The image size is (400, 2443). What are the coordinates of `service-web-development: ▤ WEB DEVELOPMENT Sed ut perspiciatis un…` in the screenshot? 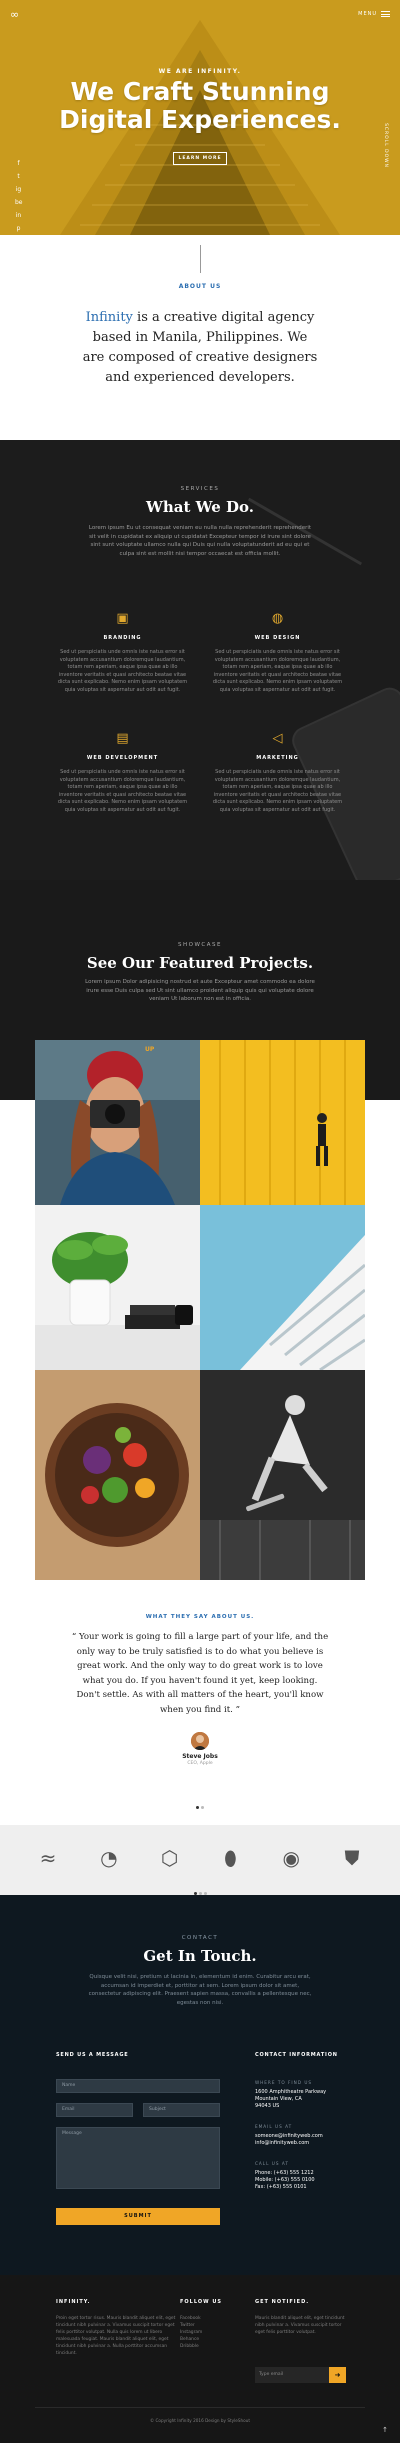 It's located at (122, 773).